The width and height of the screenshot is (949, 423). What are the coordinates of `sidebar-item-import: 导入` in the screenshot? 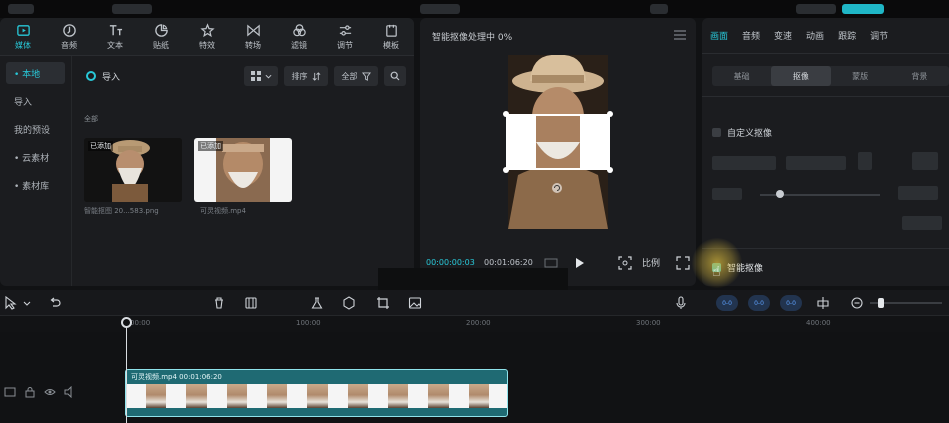 It's located at (35, 101).